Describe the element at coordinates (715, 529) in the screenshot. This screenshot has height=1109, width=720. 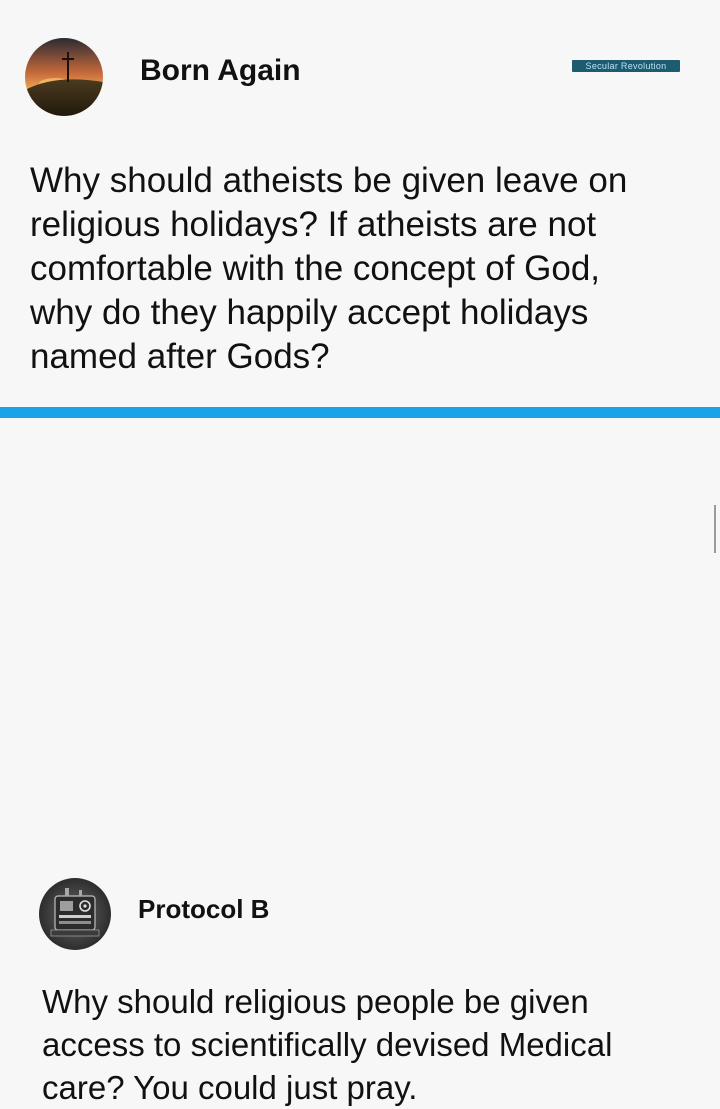
I see `scrollbar-edge` at that location.